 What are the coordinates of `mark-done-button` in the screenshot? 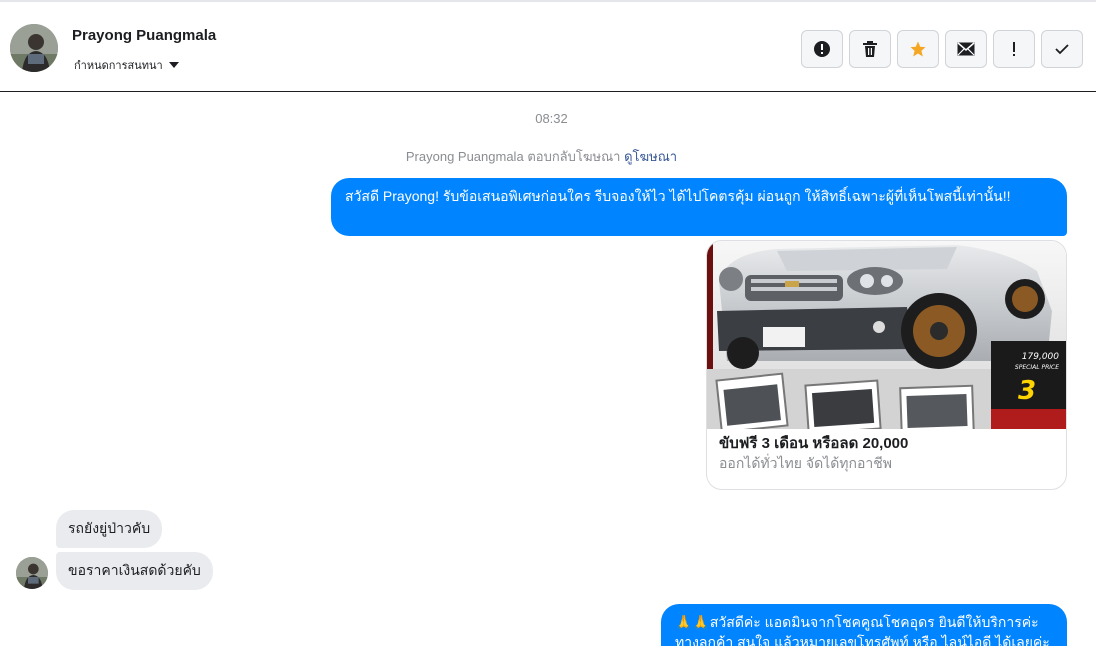 It's located at (1062, 49).